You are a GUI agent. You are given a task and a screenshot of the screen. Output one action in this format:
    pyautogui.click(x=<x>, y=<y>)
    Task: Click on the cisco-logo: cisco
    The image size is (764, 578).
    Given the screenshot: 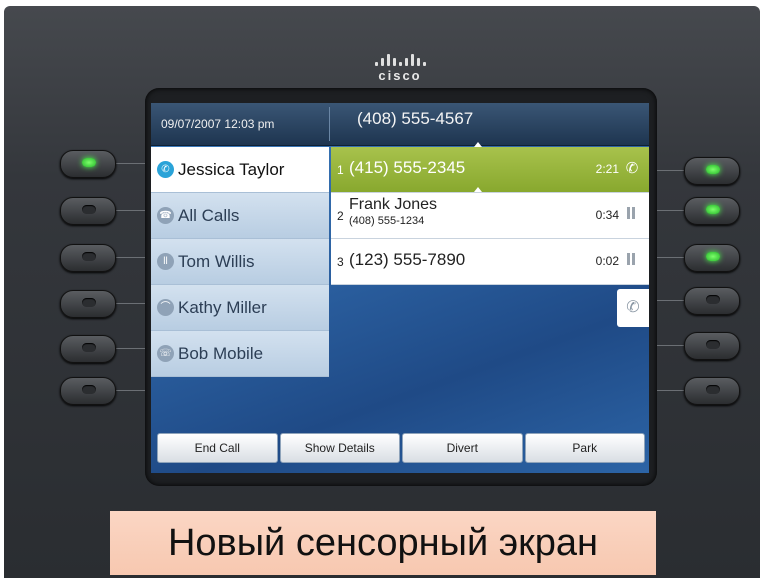 What is the action you would take?
    pyautogui.click(x=400, y=67)
    